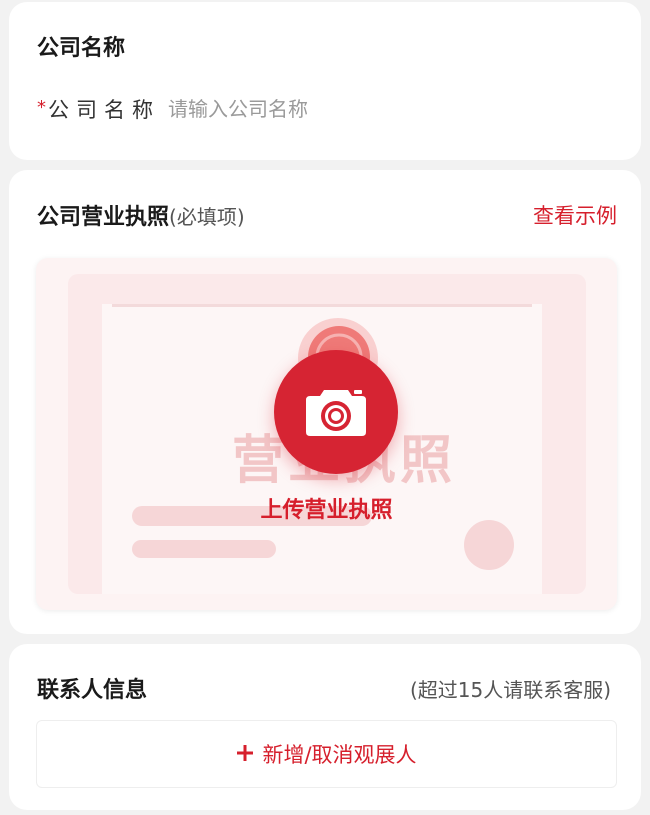 This screenshot has width=650, height=815. I want to click on company-name-field-row: * 公司名称, so click(302, 109).